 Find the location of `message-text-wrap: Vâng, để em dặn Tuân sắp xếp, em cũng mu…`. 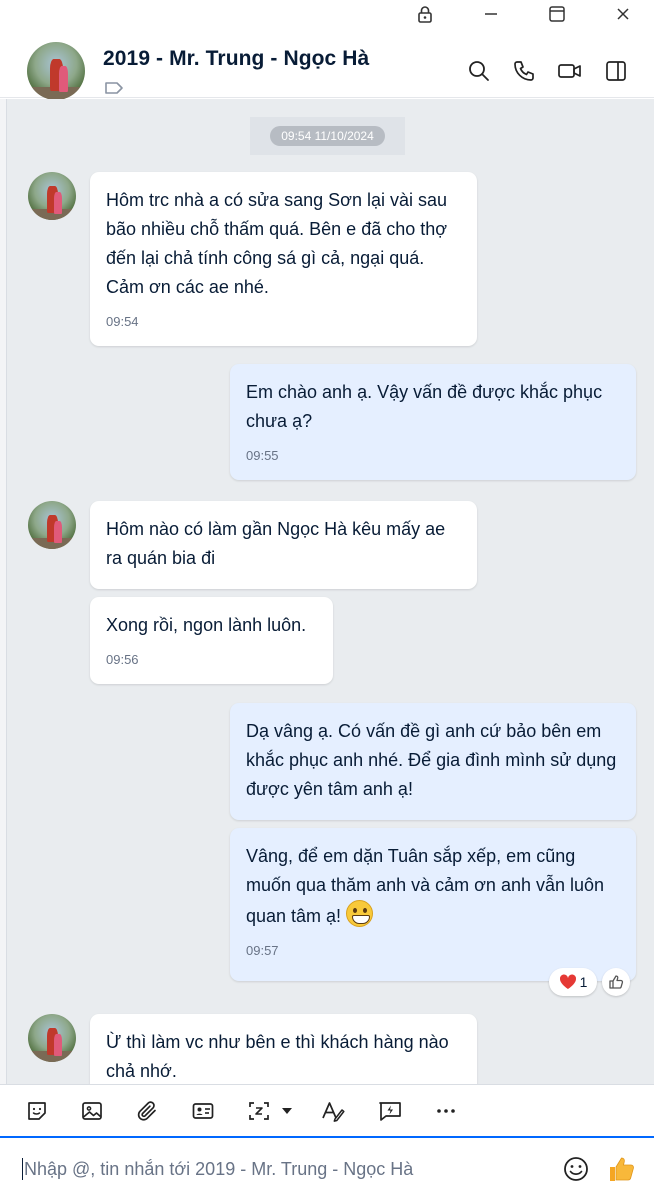

message-text-wrap: Vâng, để em dặn Tuân sắp xếp, em cũng mu… is located at coordinates (433, 886).